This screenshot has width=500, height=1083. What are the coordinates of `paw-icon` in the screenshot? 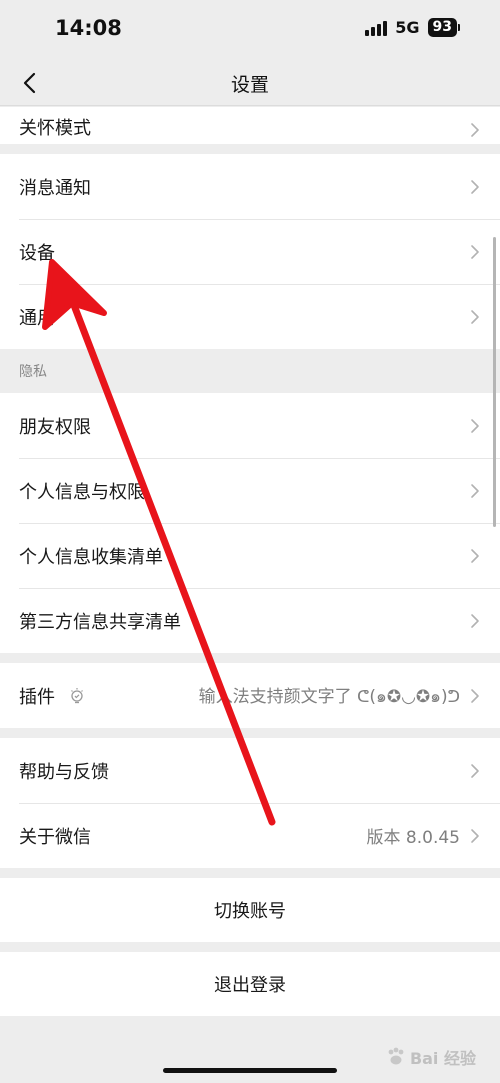 It's located at (396, 1056).